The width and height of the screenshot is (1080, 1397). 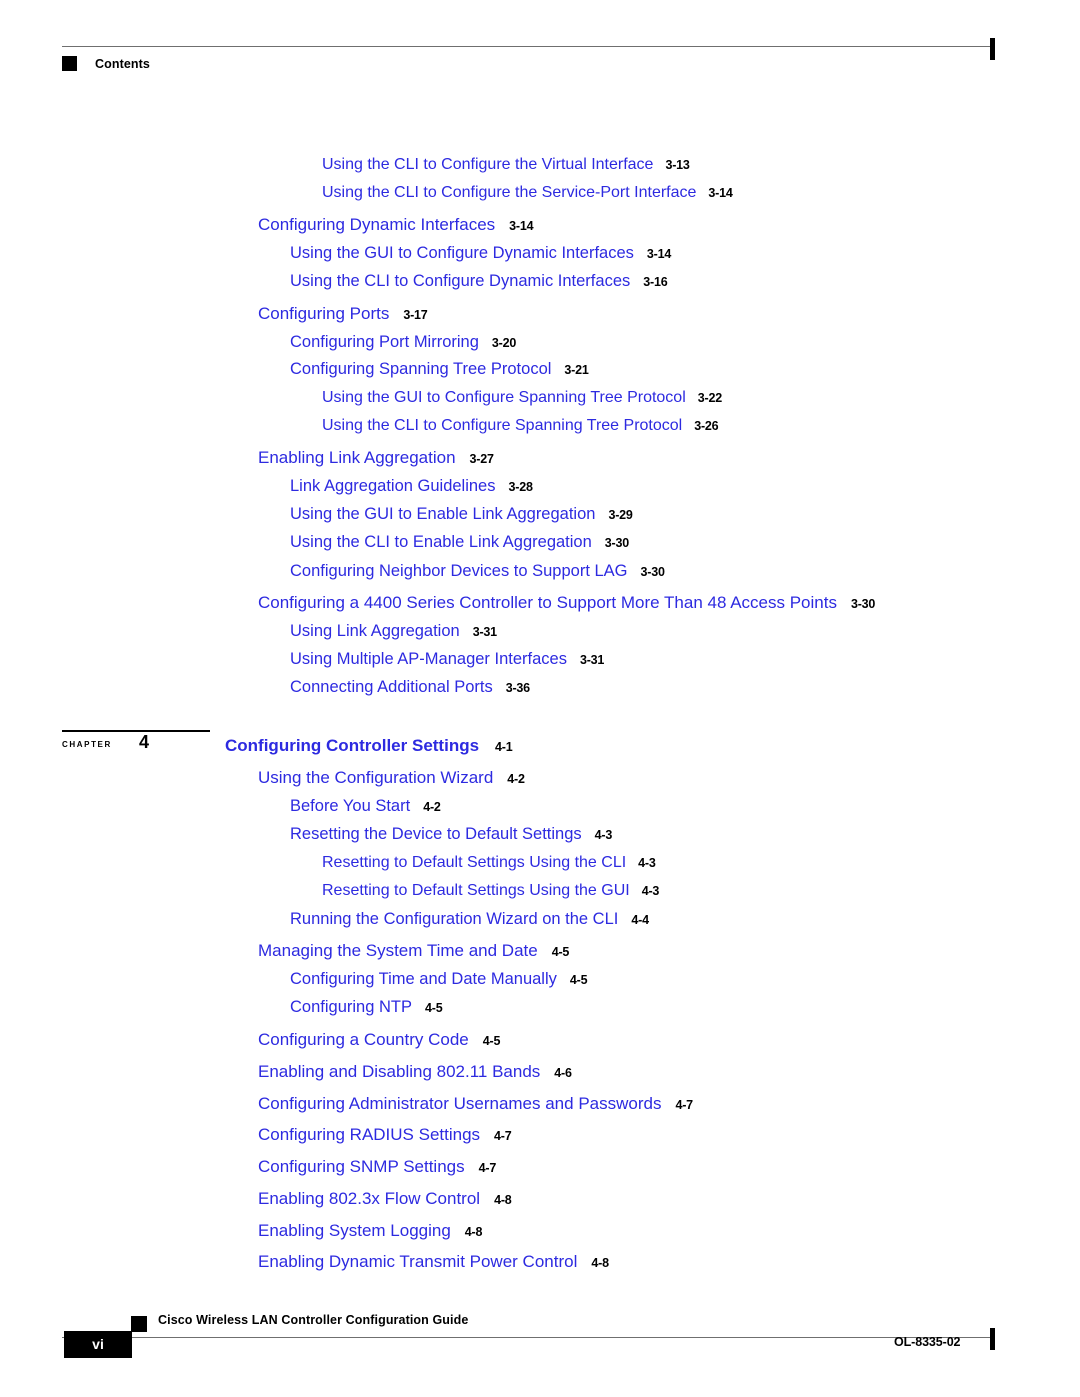 I want to click on toc-entry: Enabling 802.3x Flow Control 4-8, so click(x=385, y=1198).